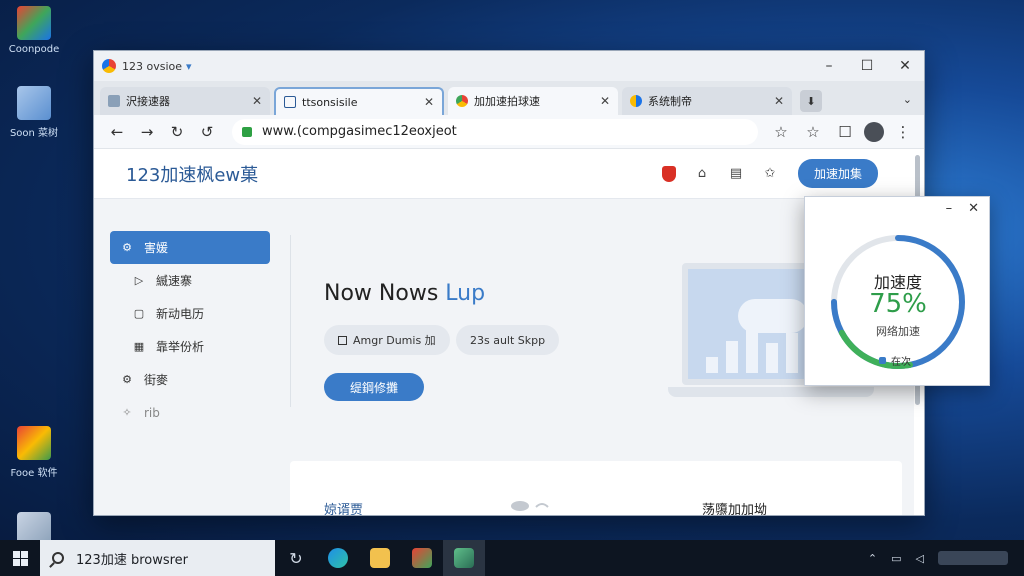  Describe the element at coordinates (813, 132) in the screenshot. I see `favorites-icon: ☆` at that location.